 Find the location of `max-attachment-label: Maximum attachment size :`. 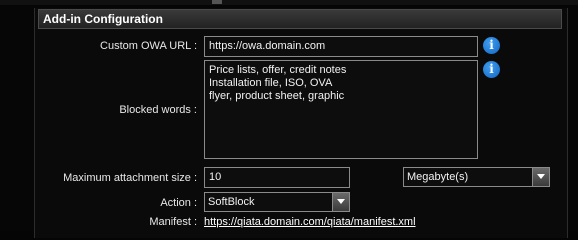

max-attachment-label: Maximum attachment size : is located at coordinates (130, 178).